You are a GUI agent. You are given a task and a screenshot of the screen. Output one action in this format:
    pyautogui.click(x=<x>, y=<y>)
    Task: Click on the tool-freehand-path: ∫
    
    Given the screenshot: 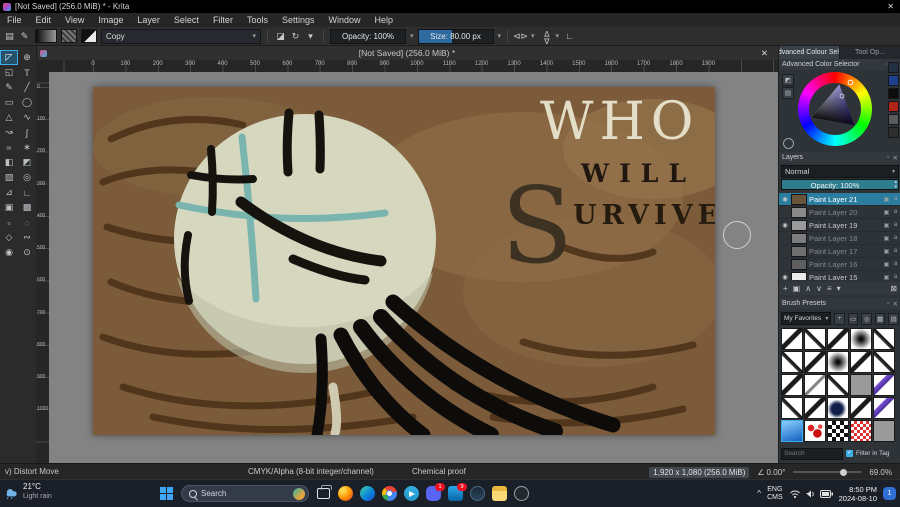 What is the action you would take?
    pyautogui.click(x=27, y=132)
    